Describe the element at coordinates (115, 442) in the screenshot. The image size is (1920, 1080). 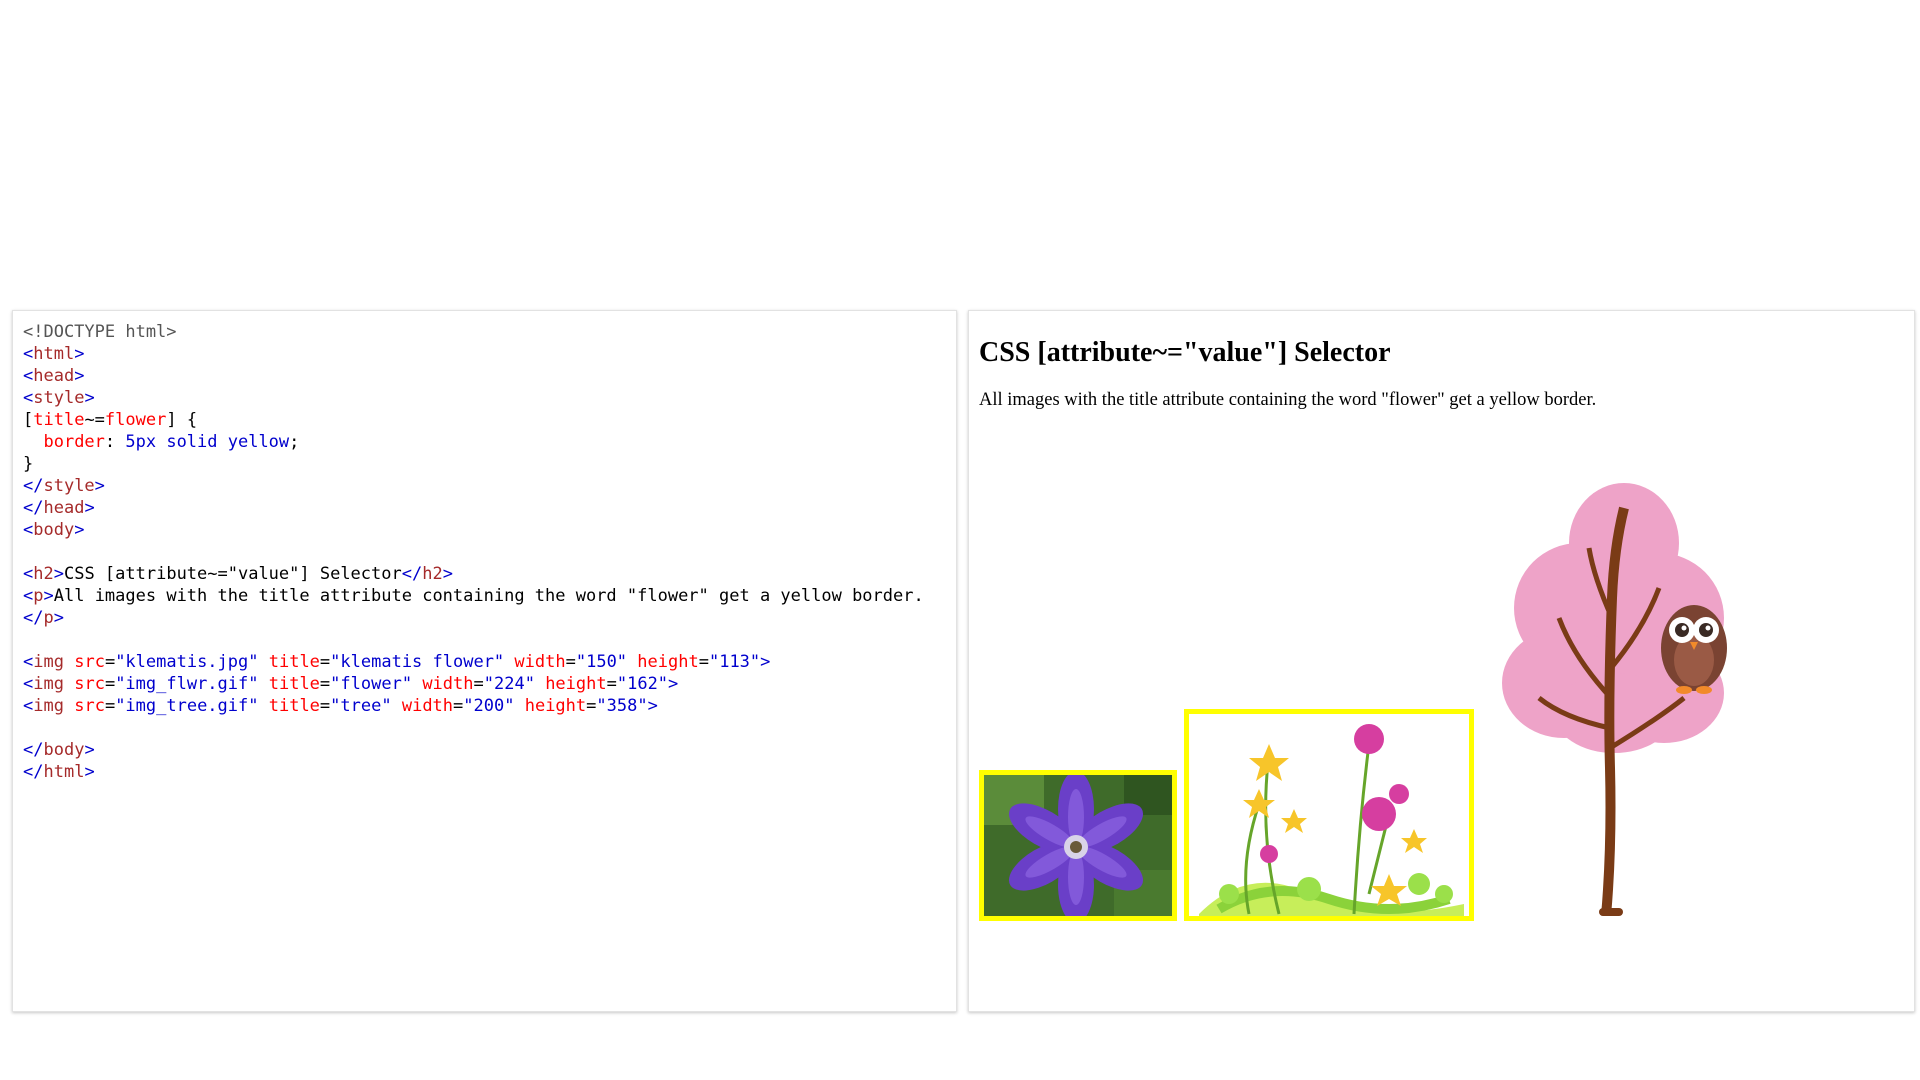
I see `code-token: :` at that location.